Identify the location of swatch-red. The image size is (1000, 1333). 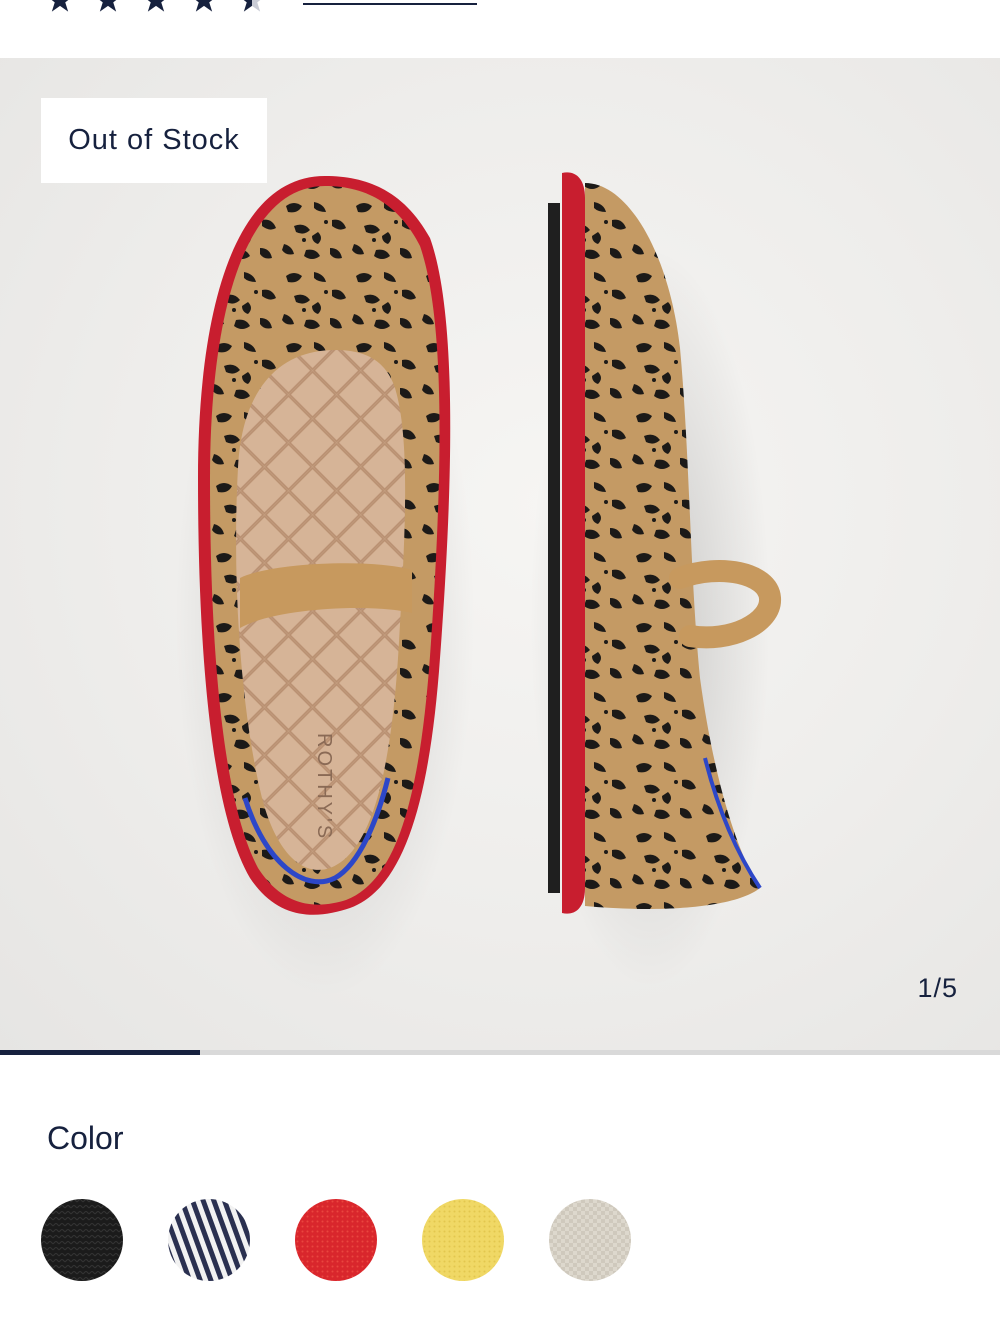
(336, 1240).